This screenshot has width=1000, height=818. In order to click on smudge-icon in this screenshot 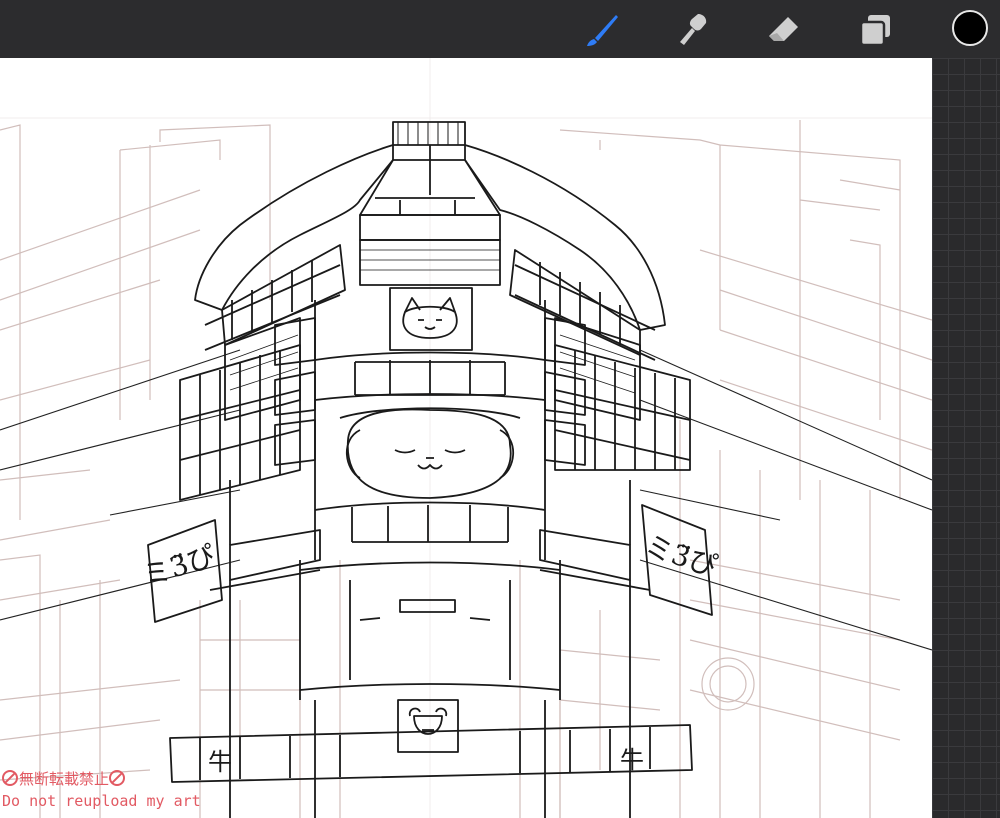, I will do `click(693, 29)`.